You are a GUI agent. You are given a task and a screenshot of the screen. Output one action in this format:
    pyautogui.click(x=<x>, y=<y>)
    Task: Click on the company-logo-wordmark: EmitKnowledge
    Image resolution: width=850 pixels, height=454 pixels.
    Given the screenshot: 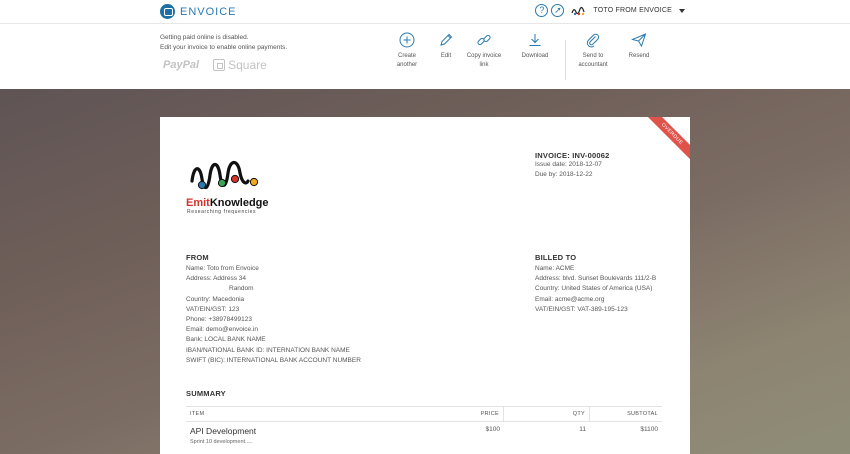 What is the action you would take?
    pyautogui.click(x=227, y=203)
    